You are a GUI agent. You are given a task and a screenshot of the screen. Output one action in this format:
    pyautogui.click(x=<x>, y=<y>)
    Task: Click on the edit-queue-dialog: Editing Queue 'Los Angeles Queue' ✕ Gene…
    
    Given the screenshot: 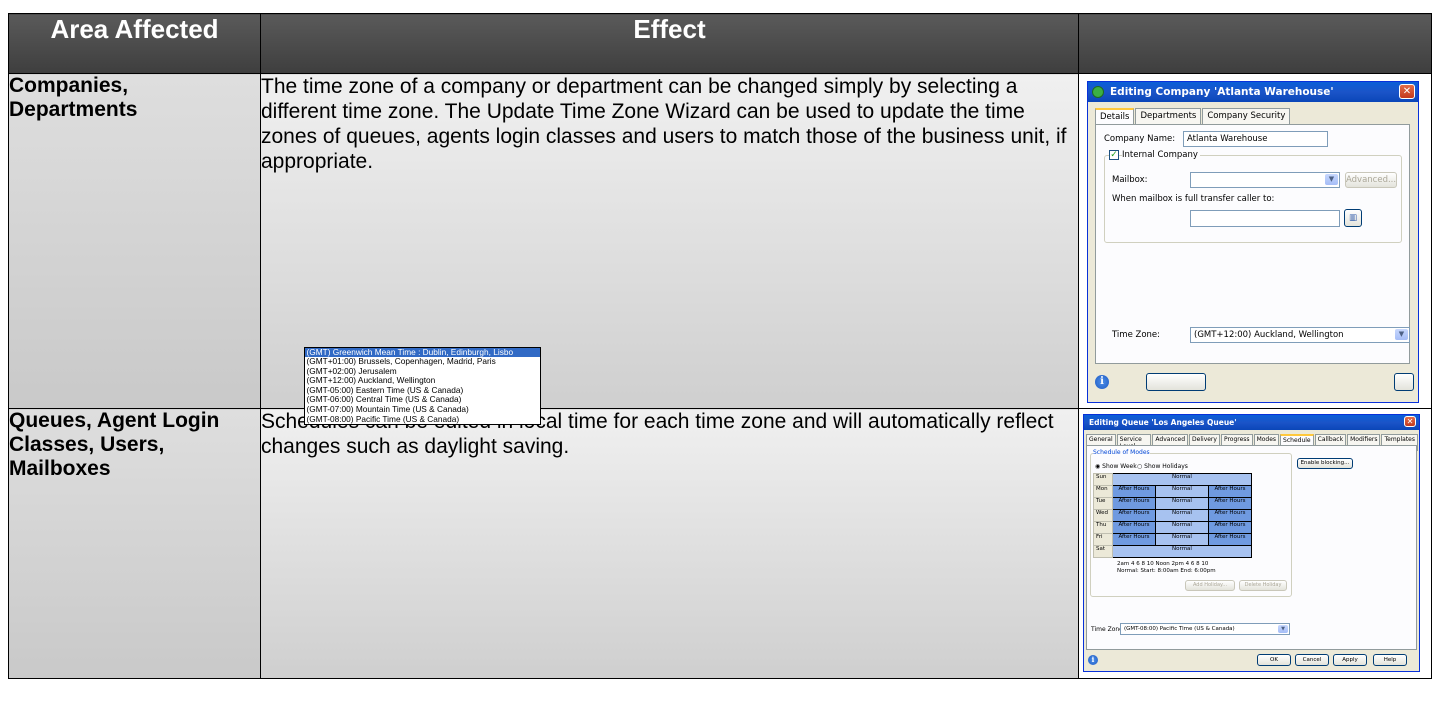 What is the action you would take?
    pyautogui.click(x=1251, y=543)
    